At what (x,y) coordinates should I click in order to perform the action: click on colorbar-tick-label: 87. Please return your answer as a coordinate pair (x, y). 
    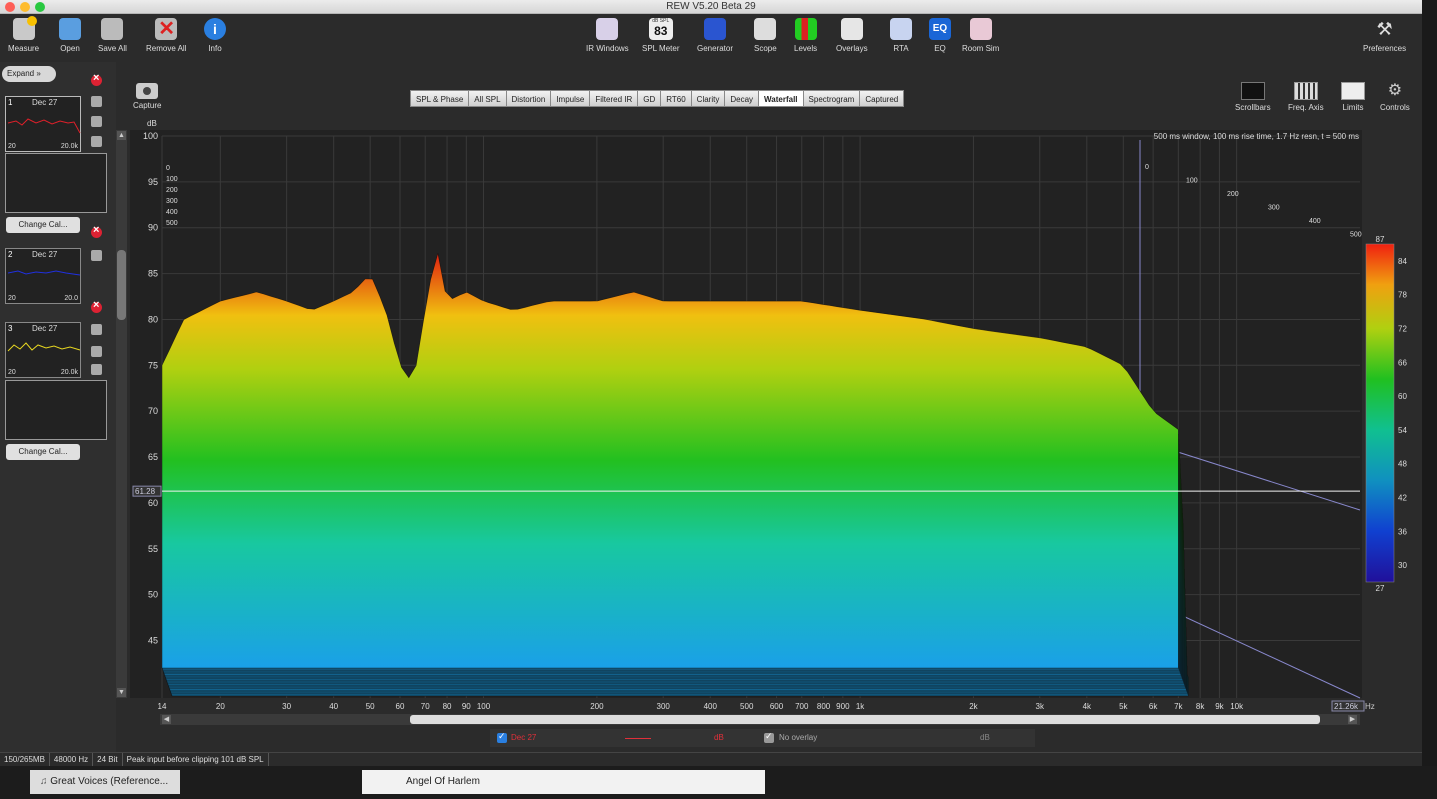
    Looking at the image, I should click on (1380, 239).